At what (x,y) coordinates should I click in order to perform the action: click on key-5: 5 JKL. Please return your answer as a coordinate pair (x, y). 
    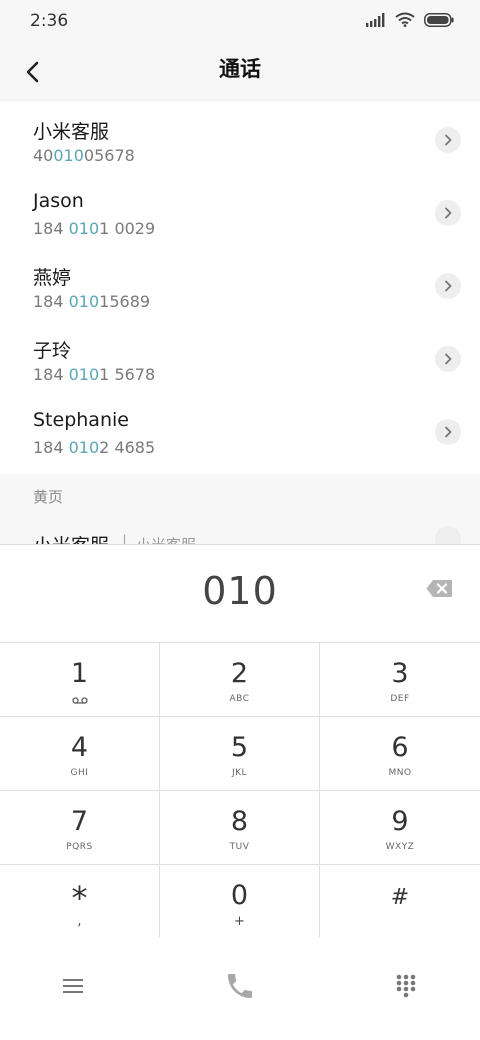
    Looking at the image, I should click on (240, 754).